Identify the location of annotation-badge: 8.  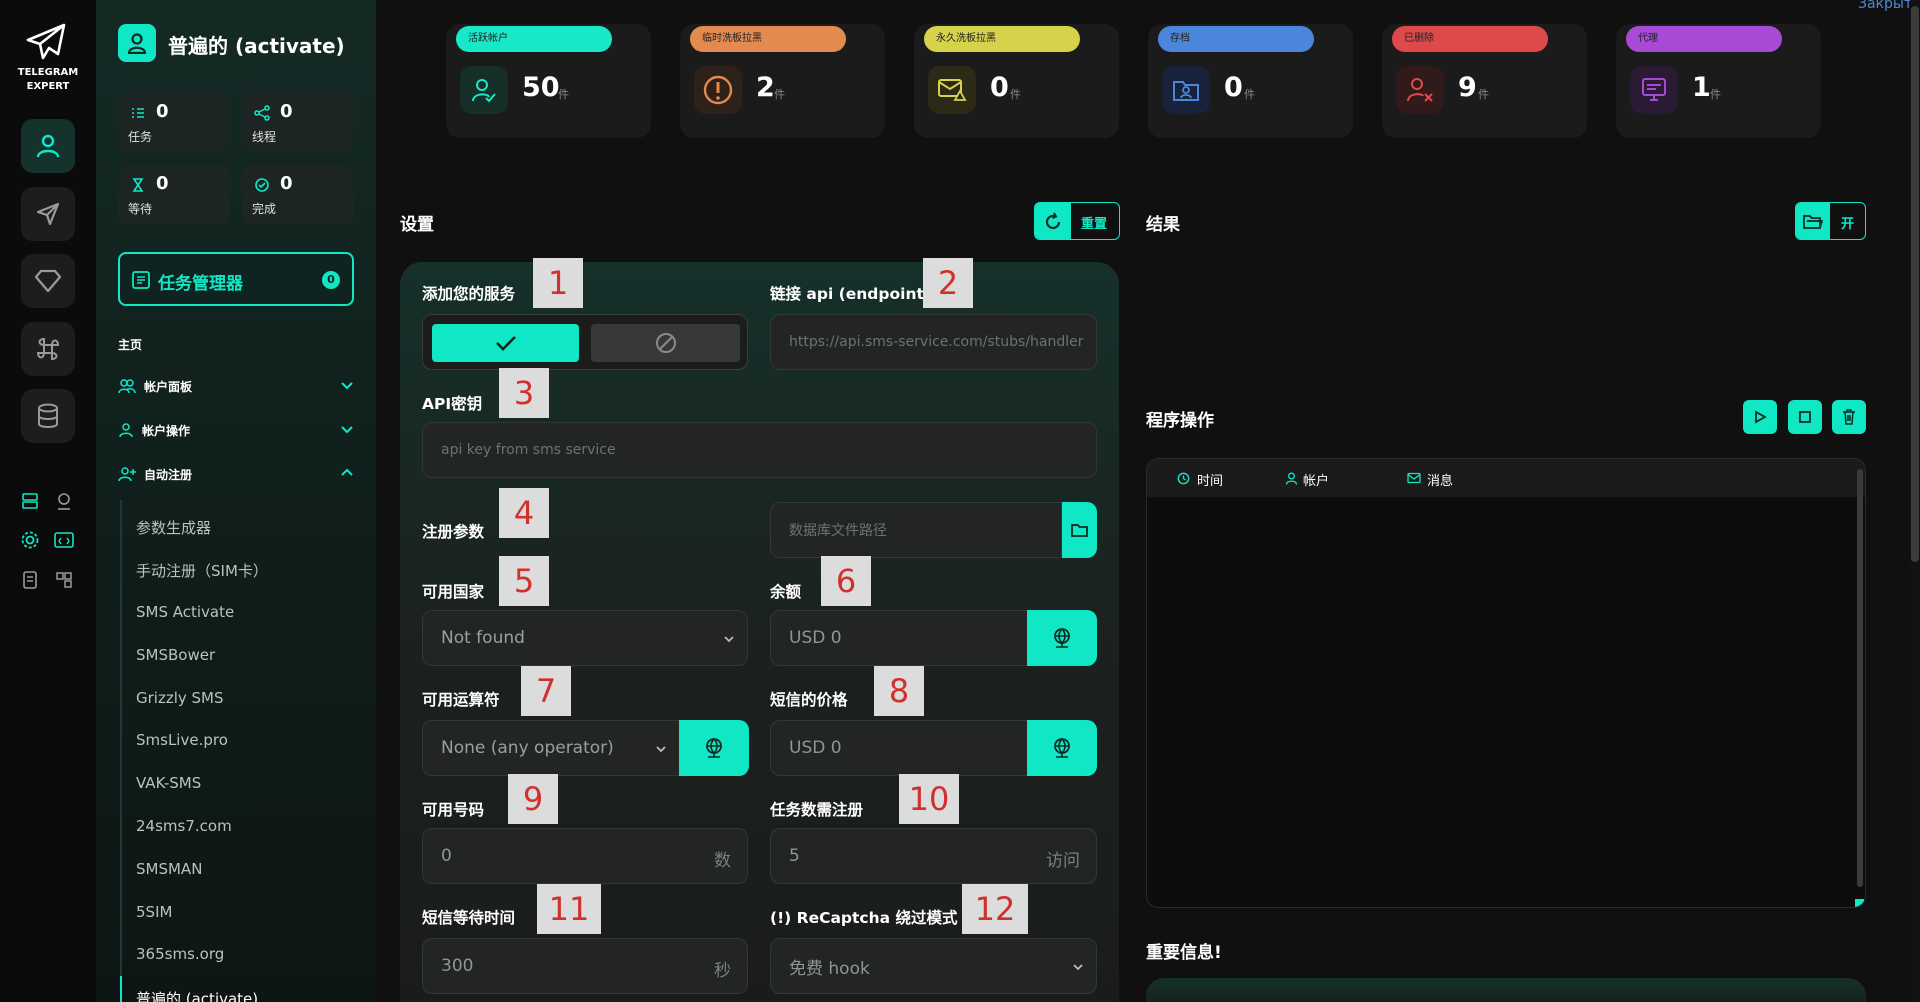
(899, 691).